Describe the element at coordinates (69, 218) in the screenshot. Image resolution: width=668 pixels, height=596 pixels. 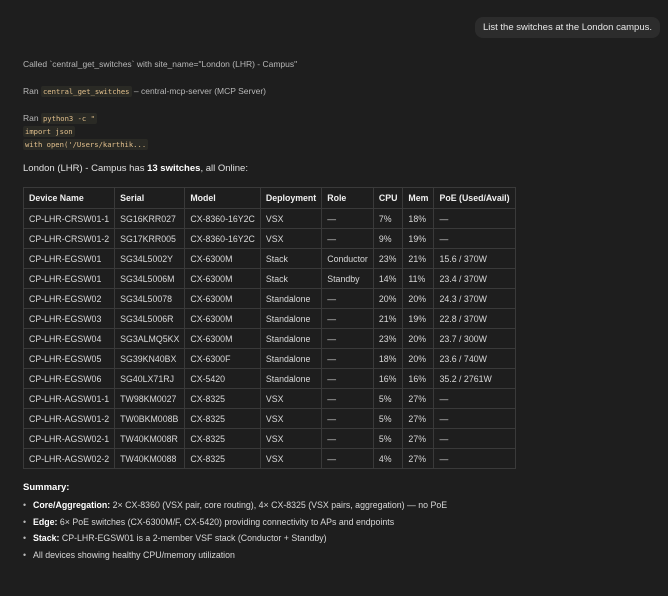
I see `table-cell: CP-LHR-CRSW01-1` at that location.